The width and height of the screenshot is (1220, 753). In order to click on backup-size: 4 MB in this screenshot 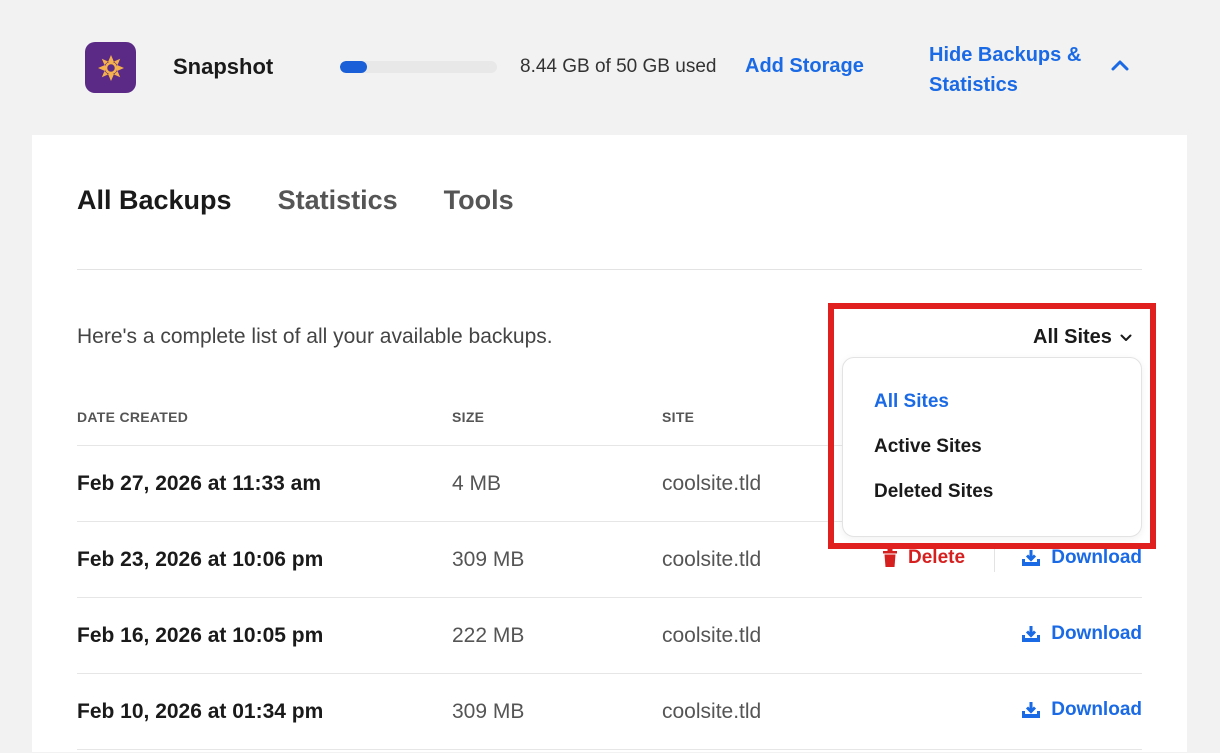, I will do `click(477, 483)`.